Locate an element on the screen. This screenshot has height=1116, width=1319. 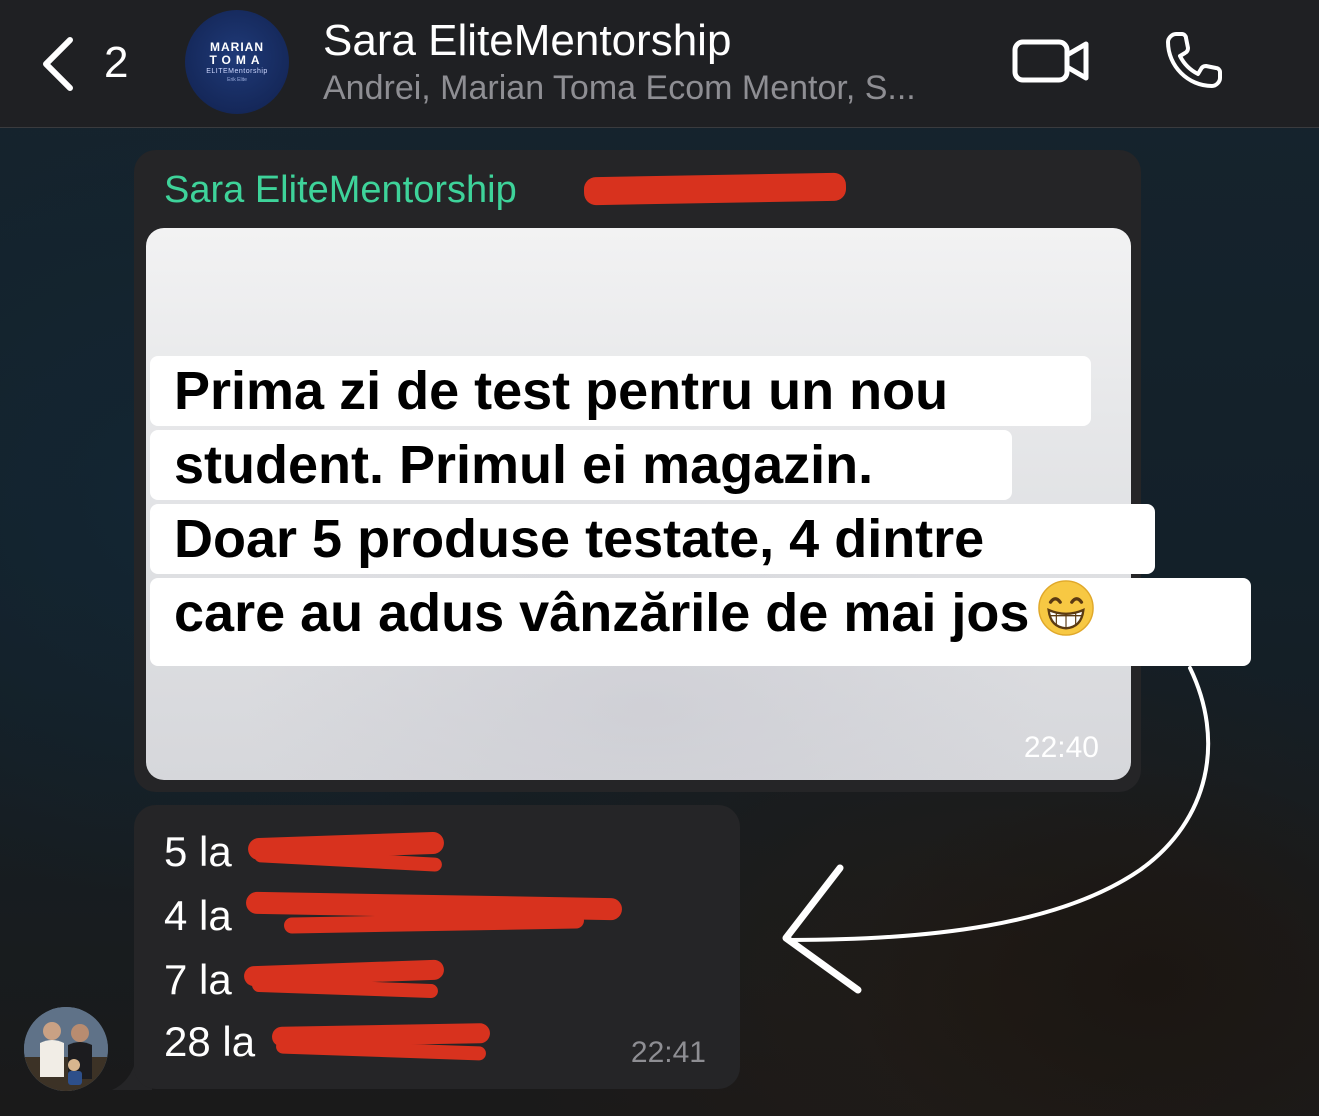
message-bubble-text: 5 la 4 la 7 la 28 la 22:41 is located at coordinates (437, 947).